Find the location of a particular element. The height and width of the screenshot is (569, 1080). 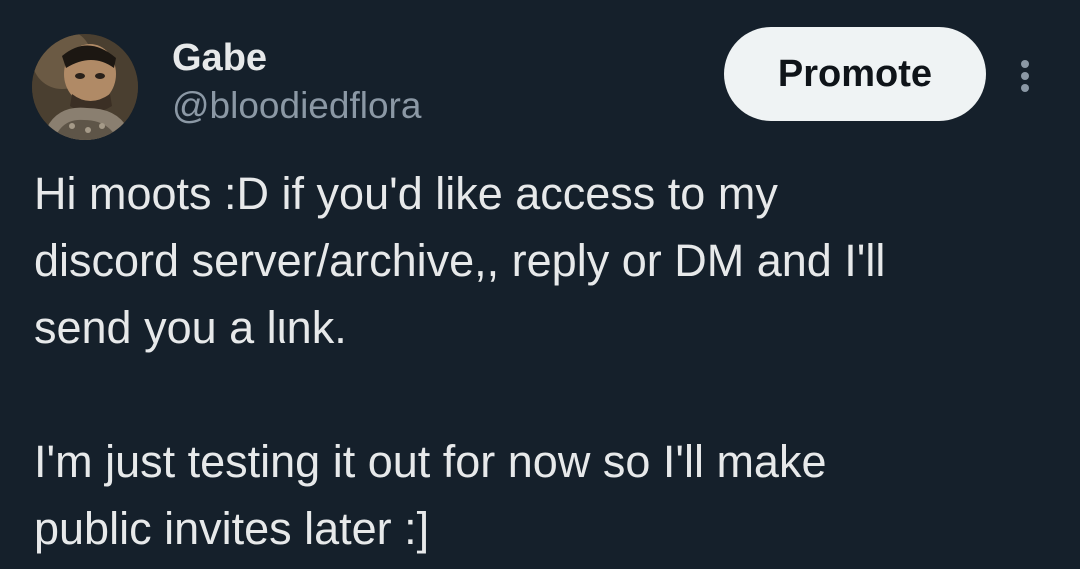

tweet-text-line: public invites later :] is located at coordinates (232, 528).